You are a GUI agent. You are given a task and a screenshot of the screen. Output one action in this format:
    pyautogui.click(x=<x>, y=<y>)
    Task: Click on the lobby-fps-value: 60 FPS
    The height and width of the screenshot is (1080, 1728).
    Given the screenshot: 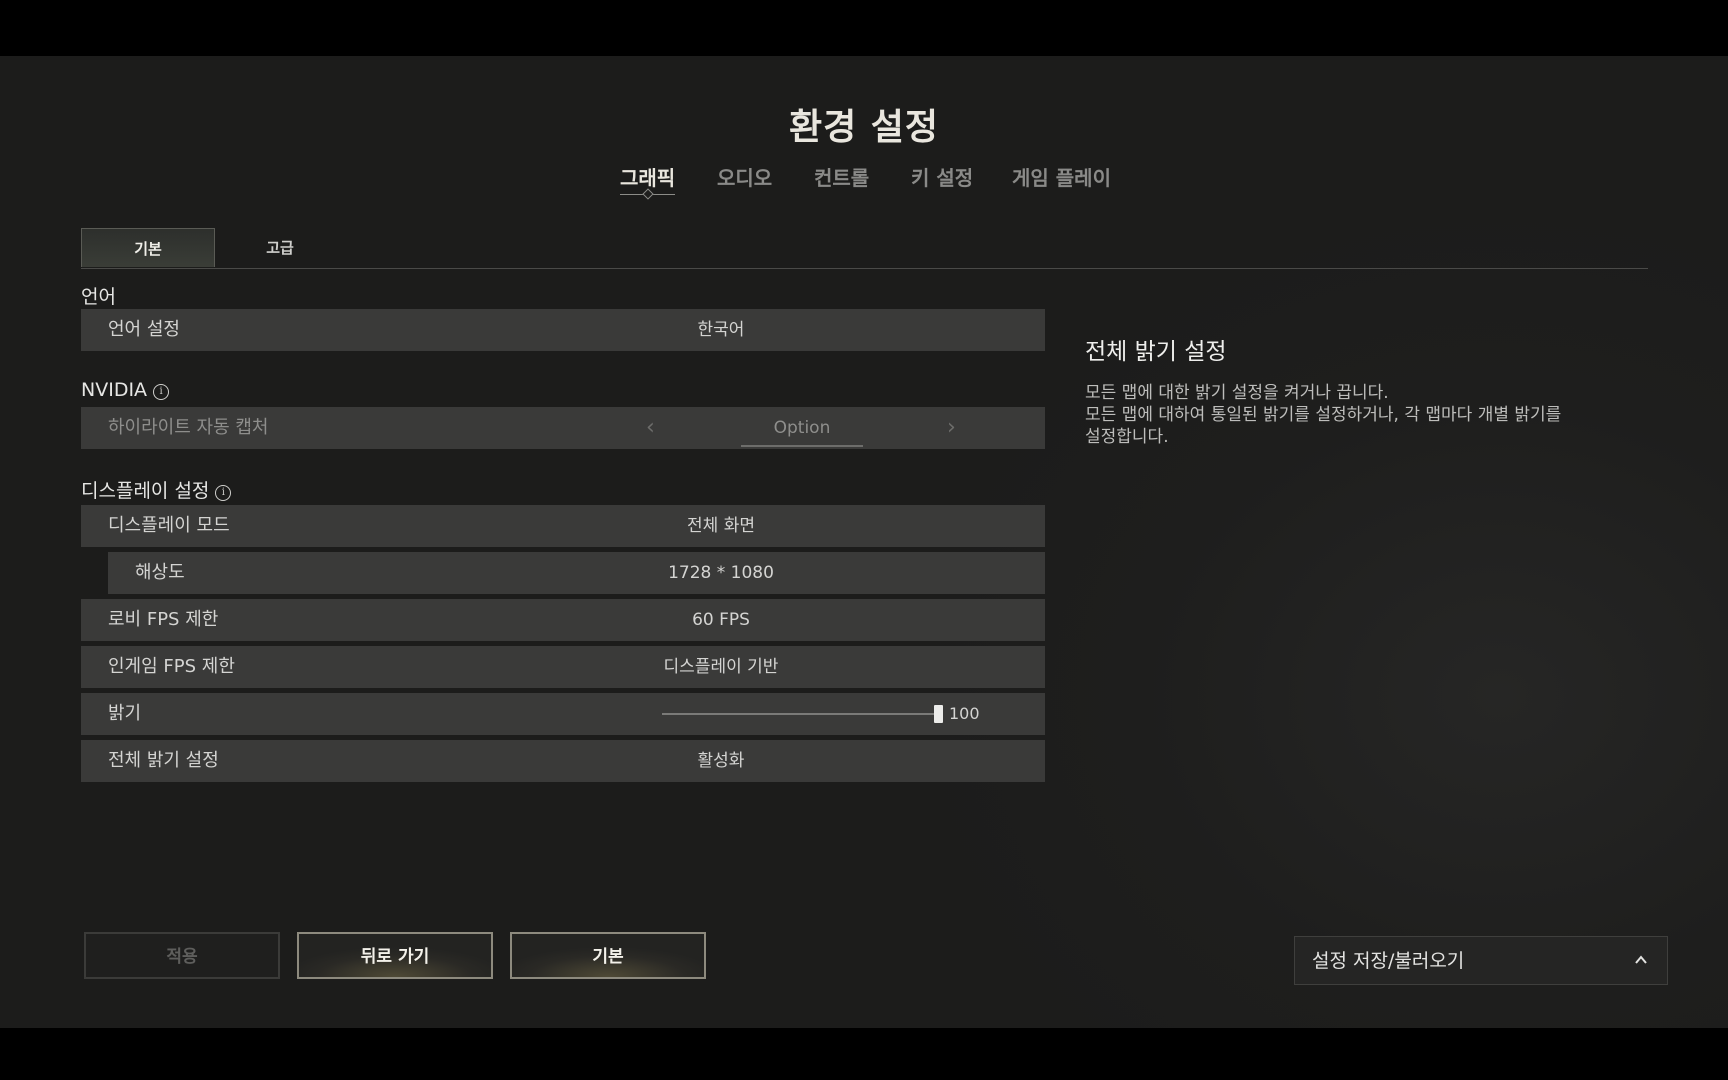 What is the action you would take?
    pyautogui.click(x=721, y=620)
    